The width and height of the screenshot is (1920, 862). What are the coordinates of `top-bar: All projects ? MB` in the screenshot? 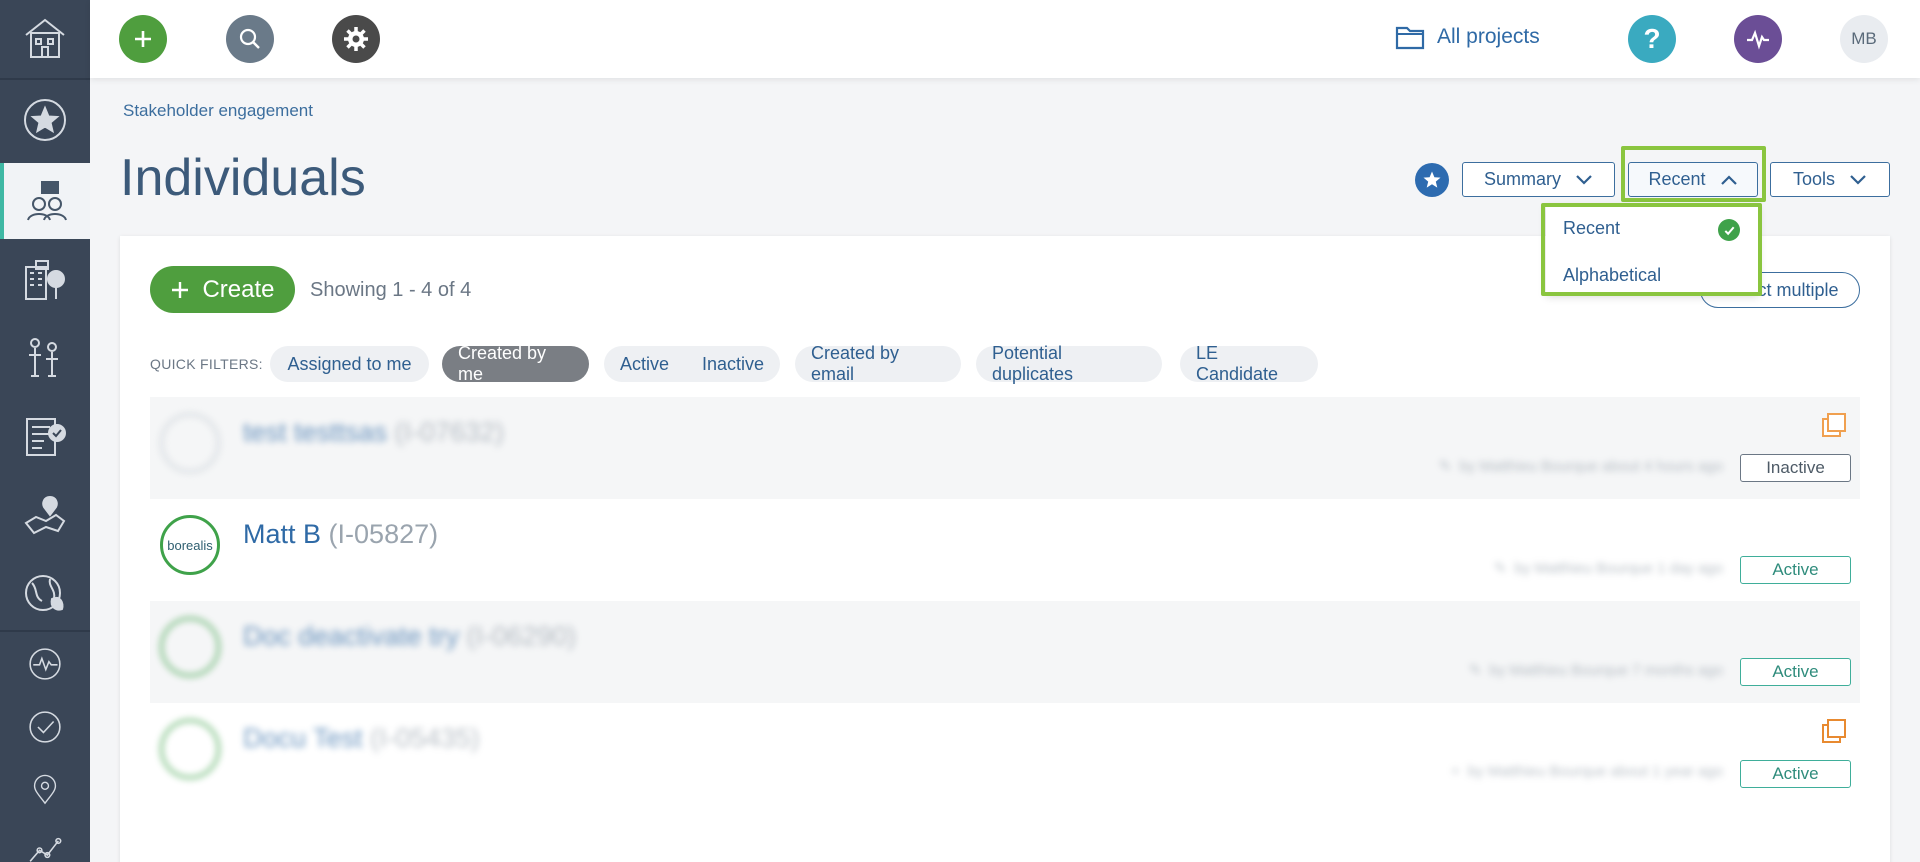 It's located at (1005, 39).